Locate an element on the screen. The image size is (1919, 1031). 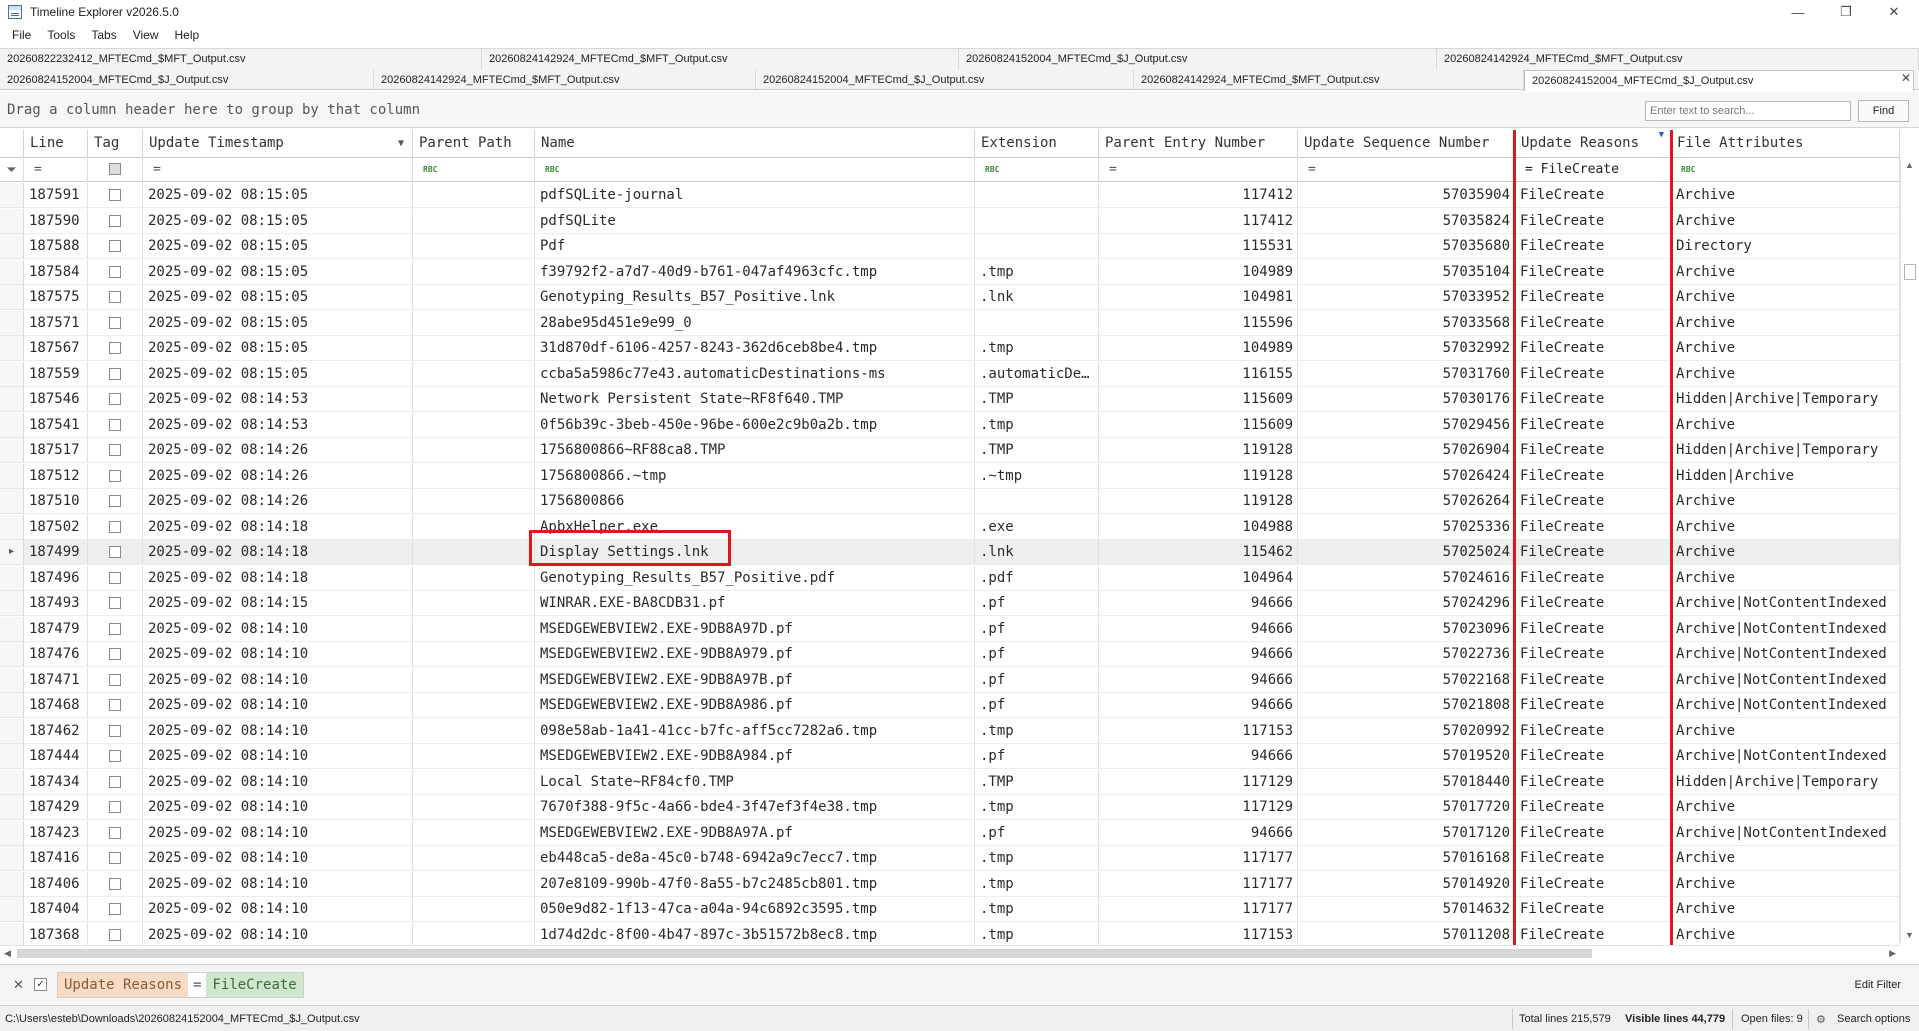
cell-parent-entry-number: 117412 is located at coordinates (1198, 195).